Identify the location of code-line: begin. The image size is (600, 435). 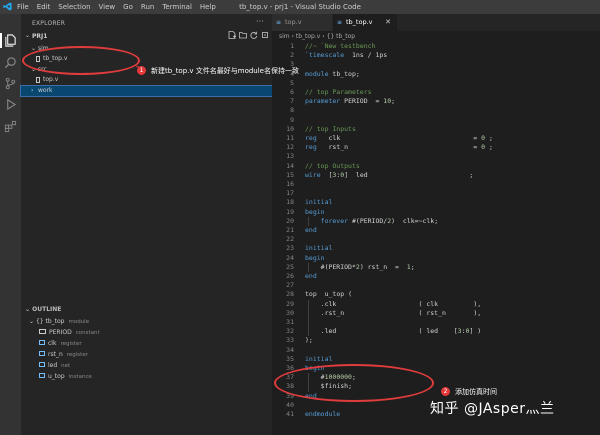
(315, 211).